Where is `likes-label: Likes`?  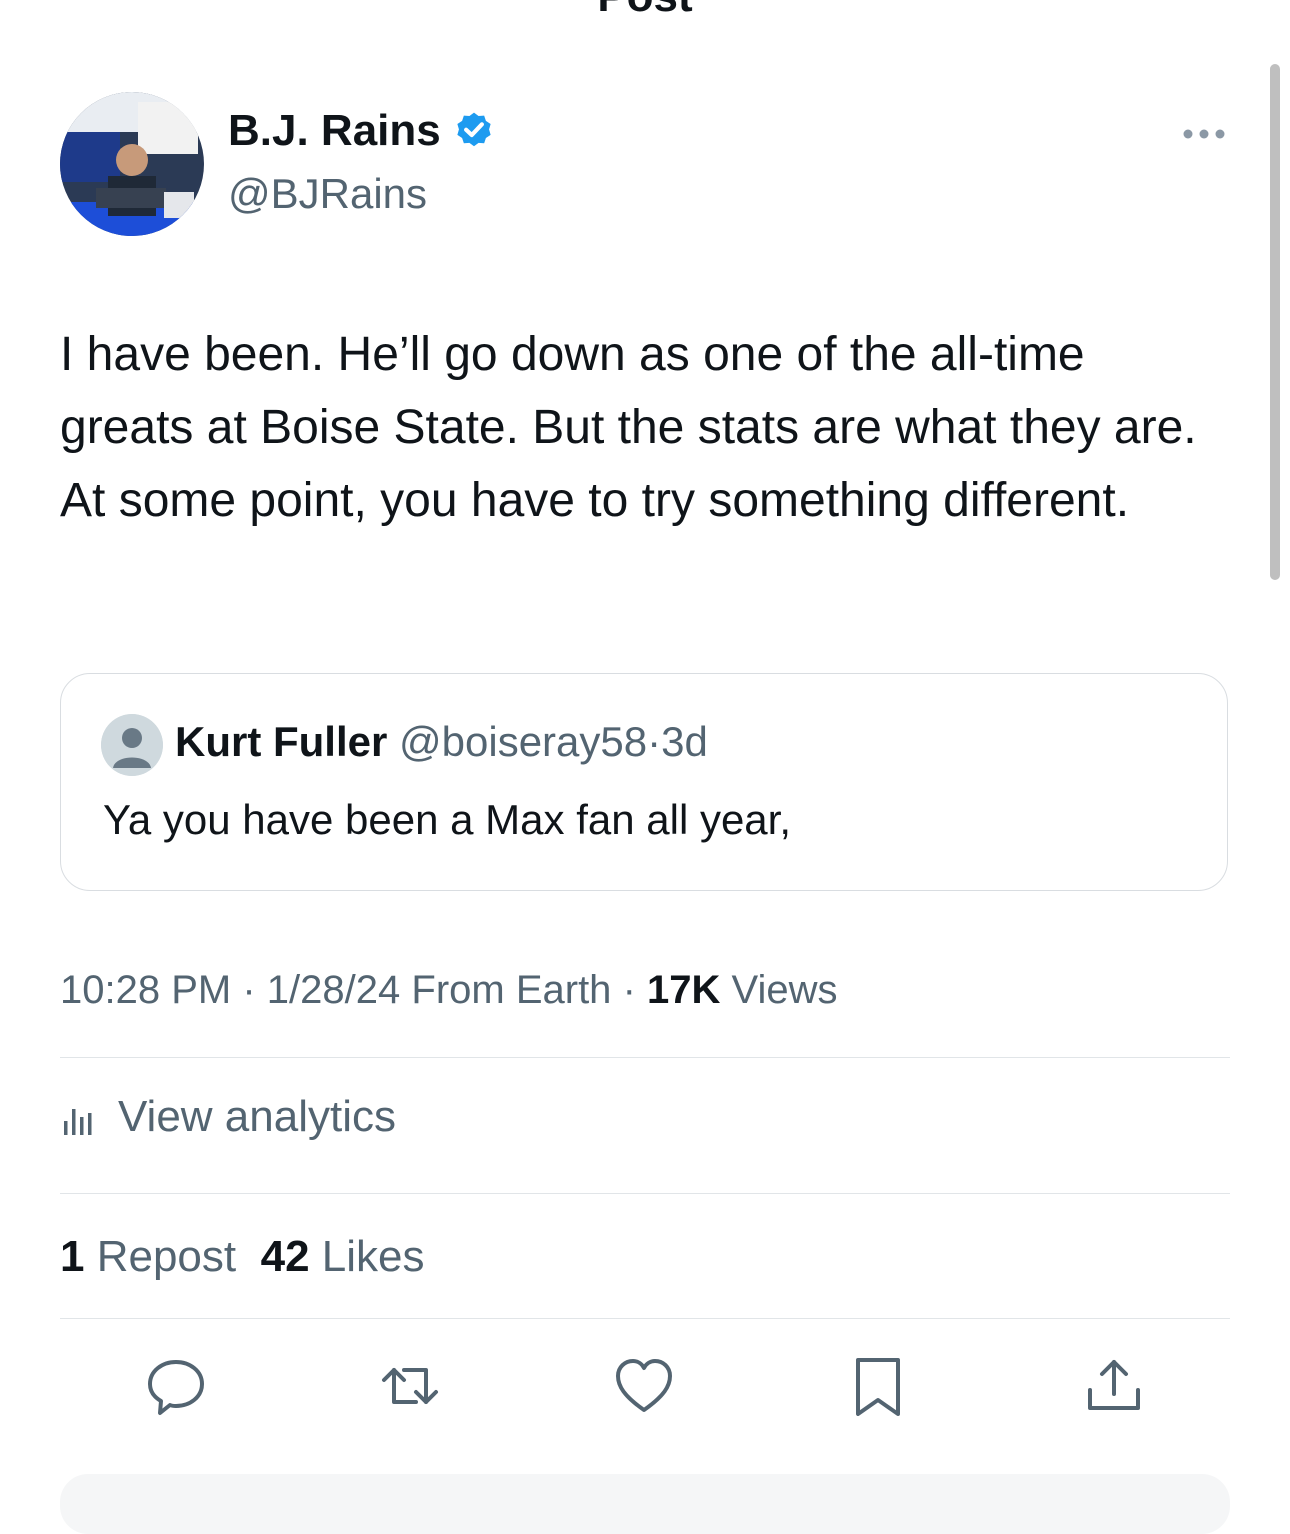 likes-label: Likes is located at coordinates (373, 1256).